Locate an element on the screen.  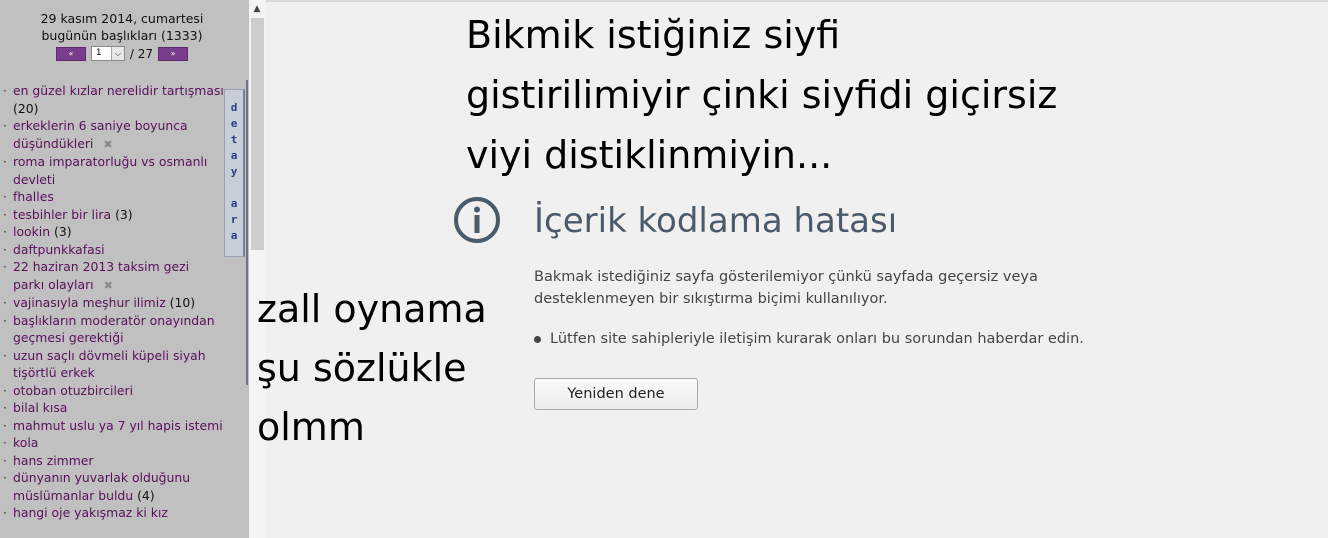
topic-link: otoban otuzbircileri is located at coordinates (73, 390).